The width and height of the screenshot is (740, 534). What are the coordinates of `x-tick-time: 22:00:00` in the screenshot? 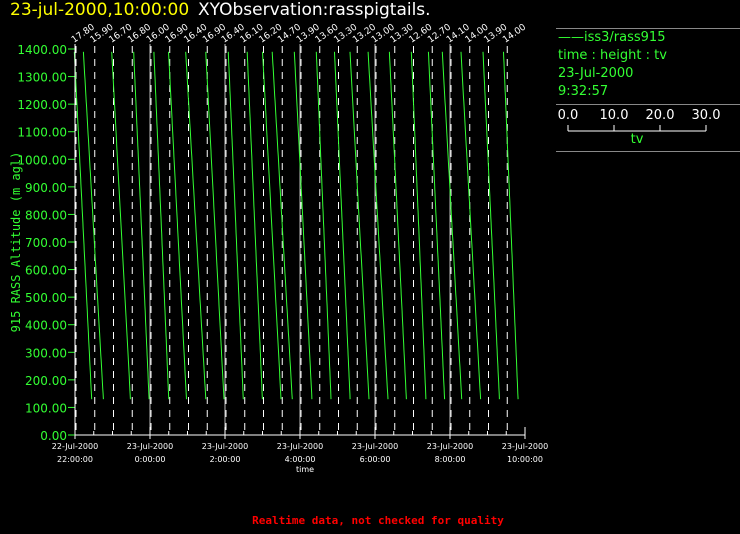 It's located at (75, 459).